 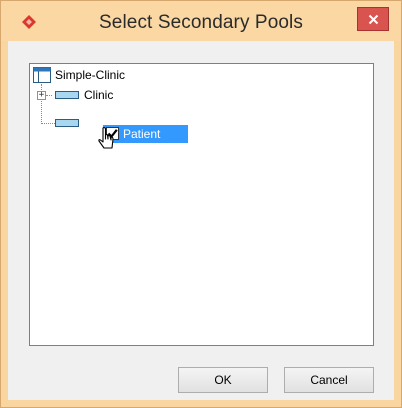 What do you see at coordinates (142, 134) in the screenshot?
I see `tree-item-label: Patient` at bounding box center [142, 134].